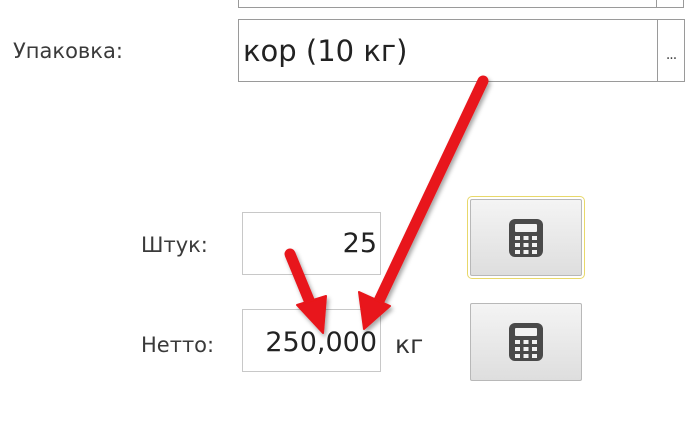 The height and width of the screenshot is (426, 696). I want to click on annotation-arrow-short, so click(300, 279).